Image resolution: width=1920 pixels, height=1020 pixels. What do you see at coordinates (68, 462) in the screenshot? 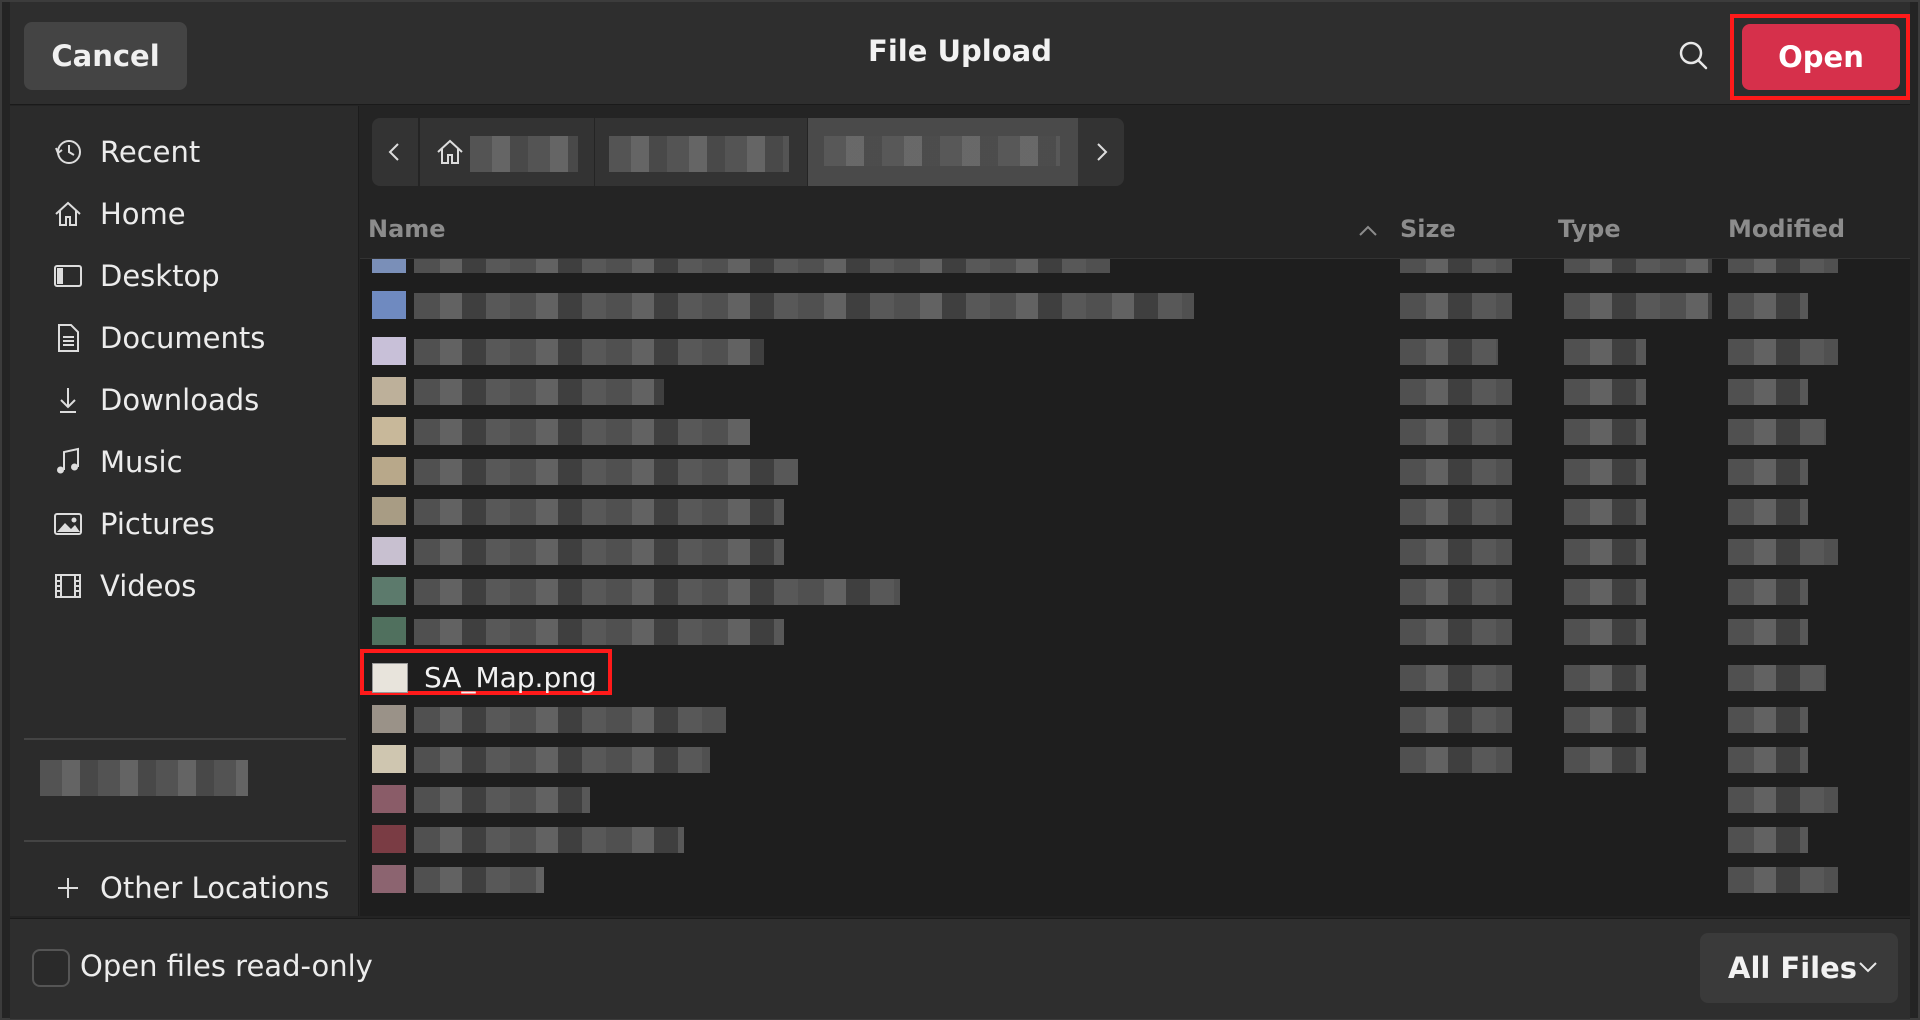
I see `music-icon` at bounding box center [68, 462].